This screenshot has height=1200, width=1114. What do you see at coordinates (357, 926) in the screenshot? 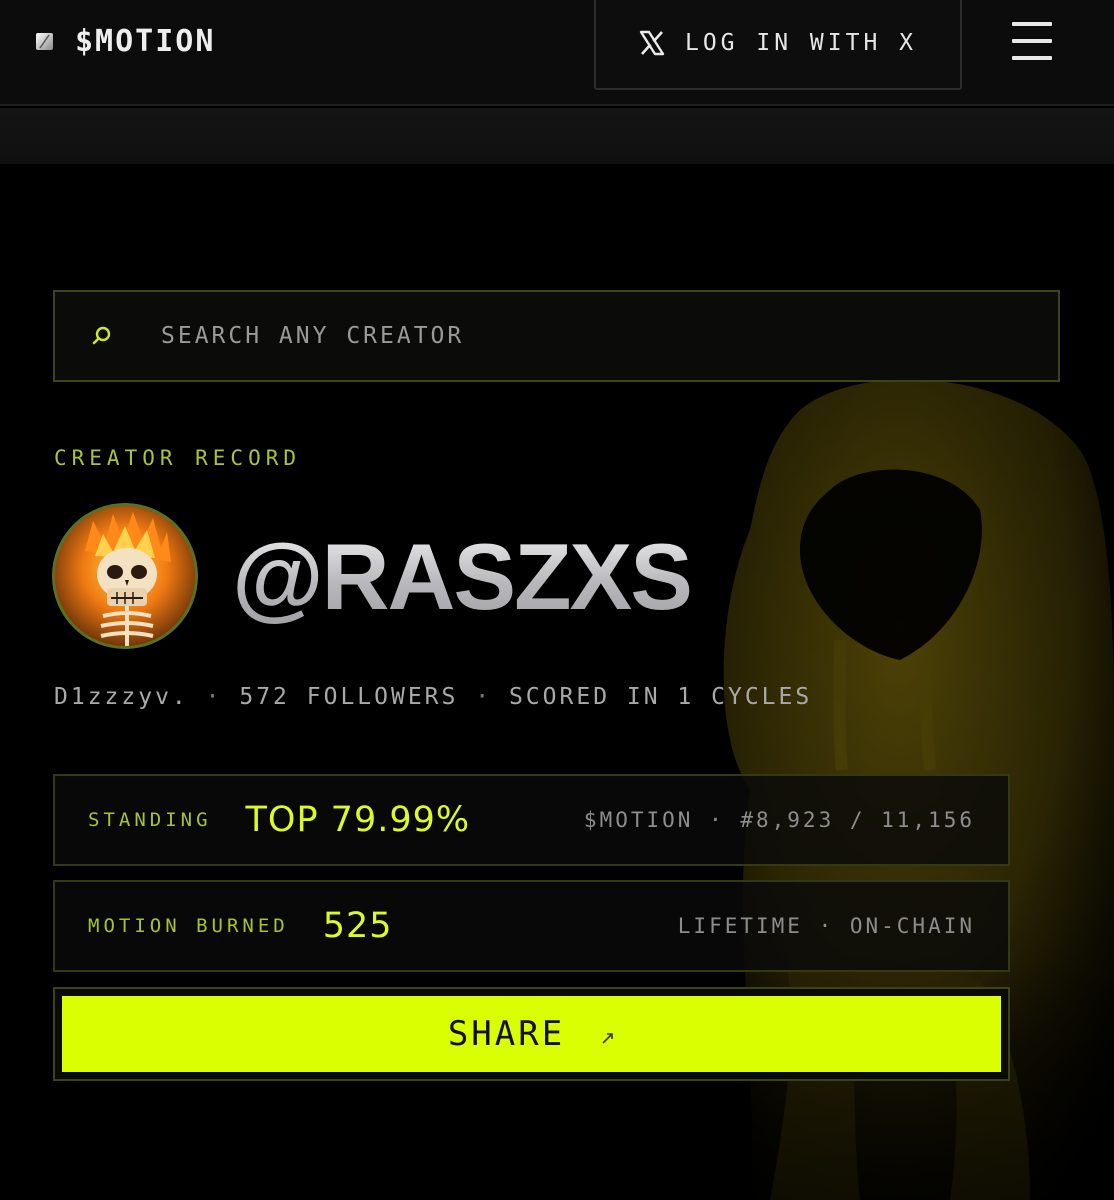
I see `motion-burned-value: 525` at bounding box center [357, 926].